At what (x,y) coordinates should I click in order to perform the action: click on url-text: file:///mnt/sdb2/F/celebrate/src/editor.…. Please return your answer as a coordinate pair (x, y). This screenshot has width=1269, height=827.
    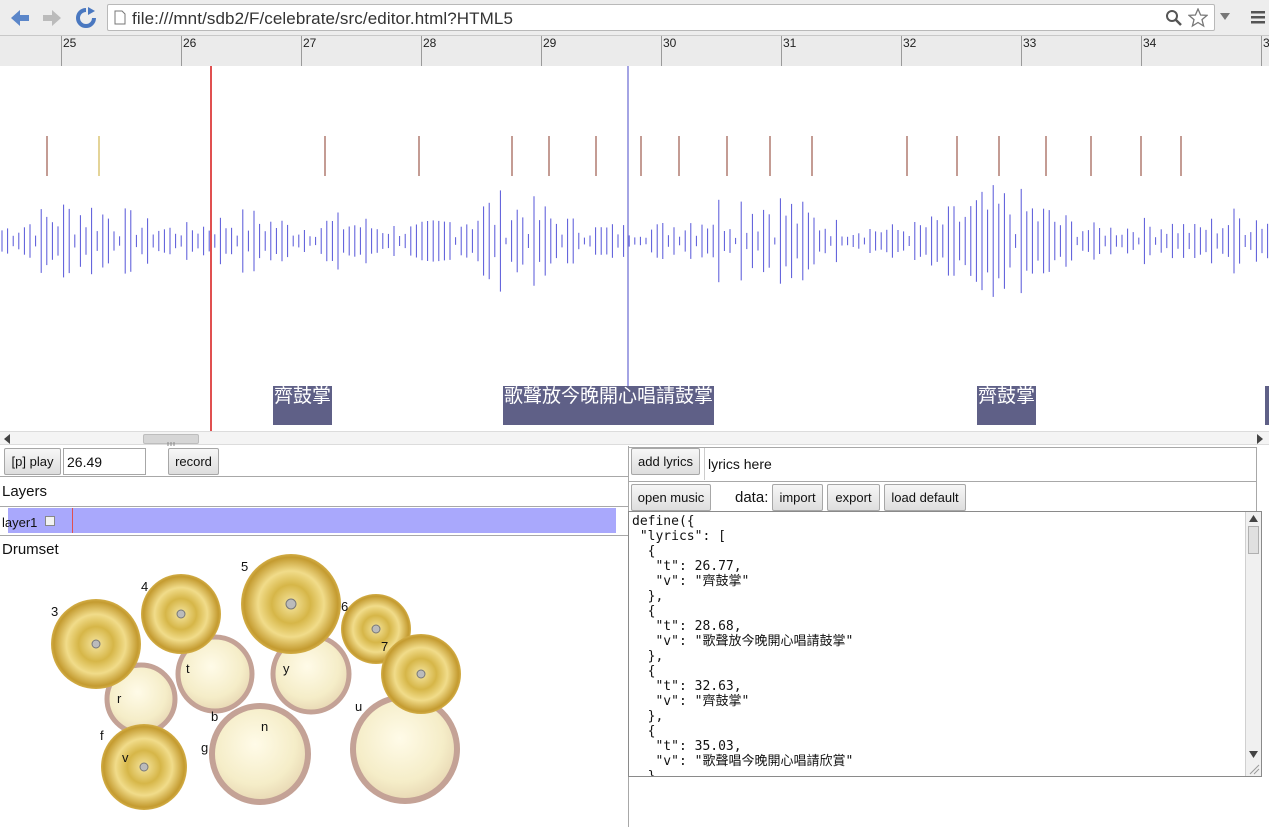
    Looking at the image, I should click on (323, 18).